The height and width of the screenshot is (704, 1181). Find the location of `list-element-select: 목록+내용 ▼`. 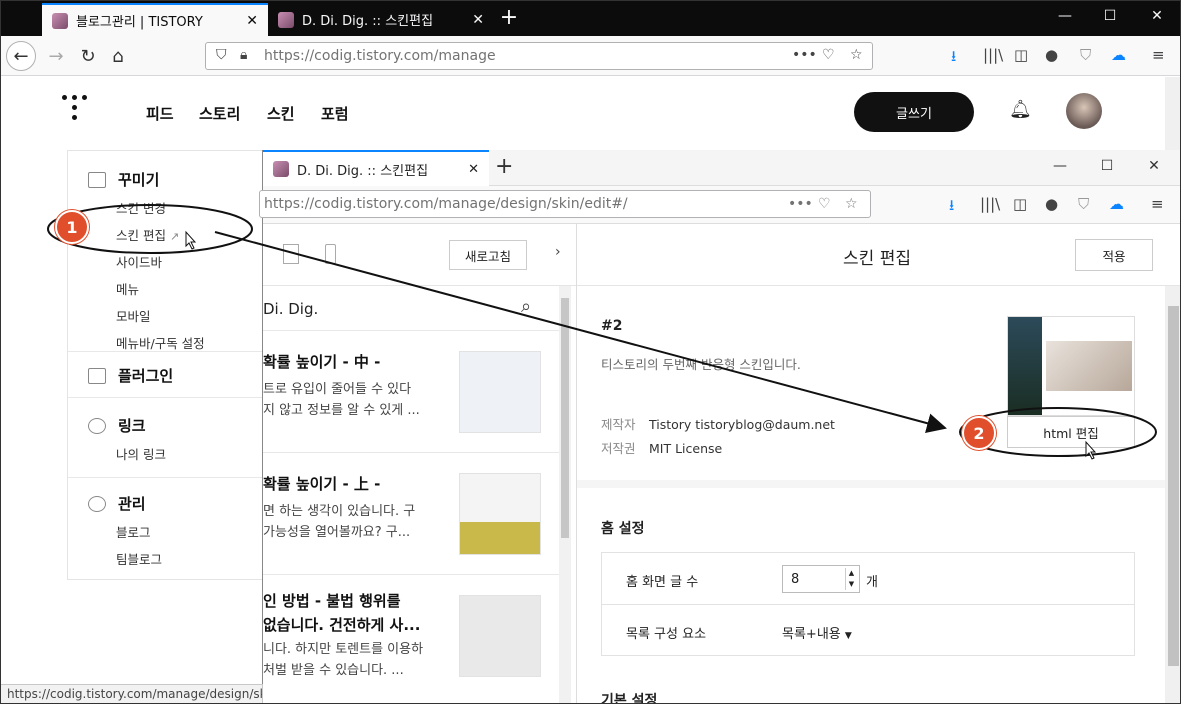

list-element-select: 목록+내용 ▼ is located at coordinates (817, 632).